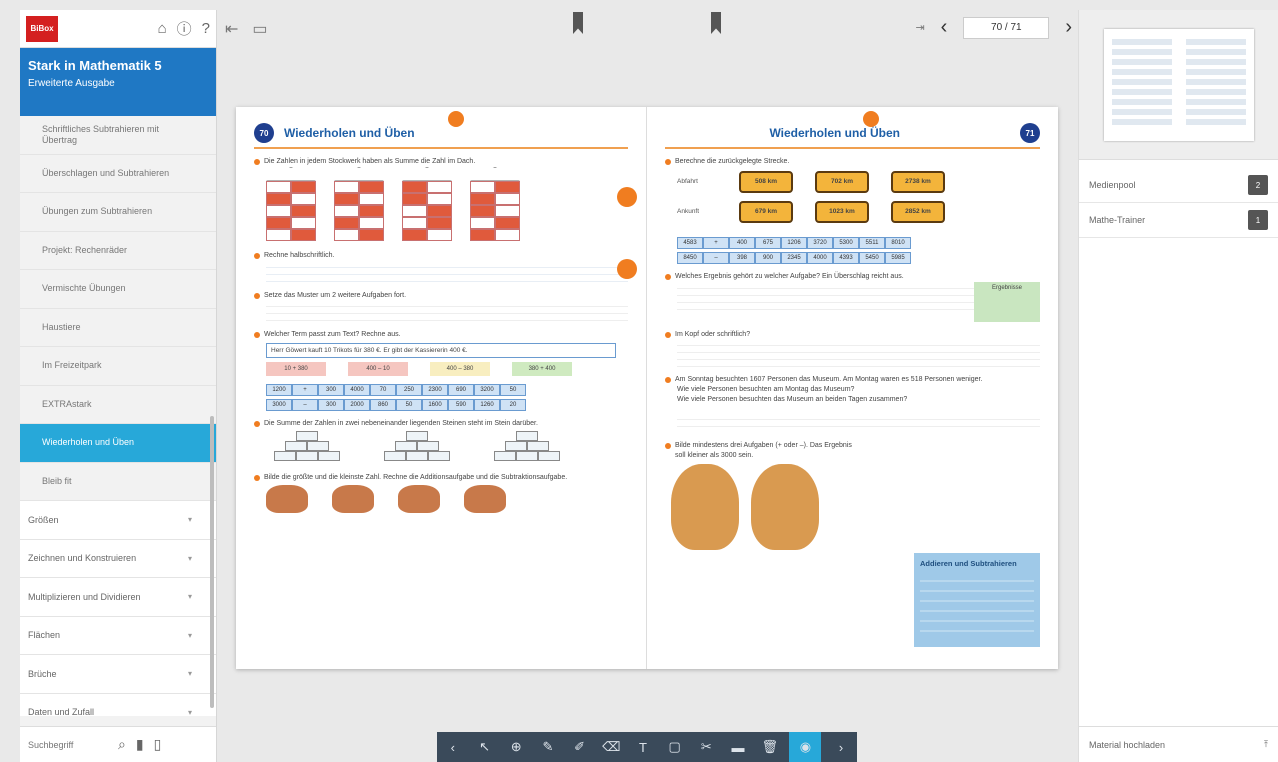 This screenshot has width=1278, height=762. Describe the element at coordinates (1117, 220) in the screenshot. I see `mathe-trainer-label: Mathe-Trainer` at that location.